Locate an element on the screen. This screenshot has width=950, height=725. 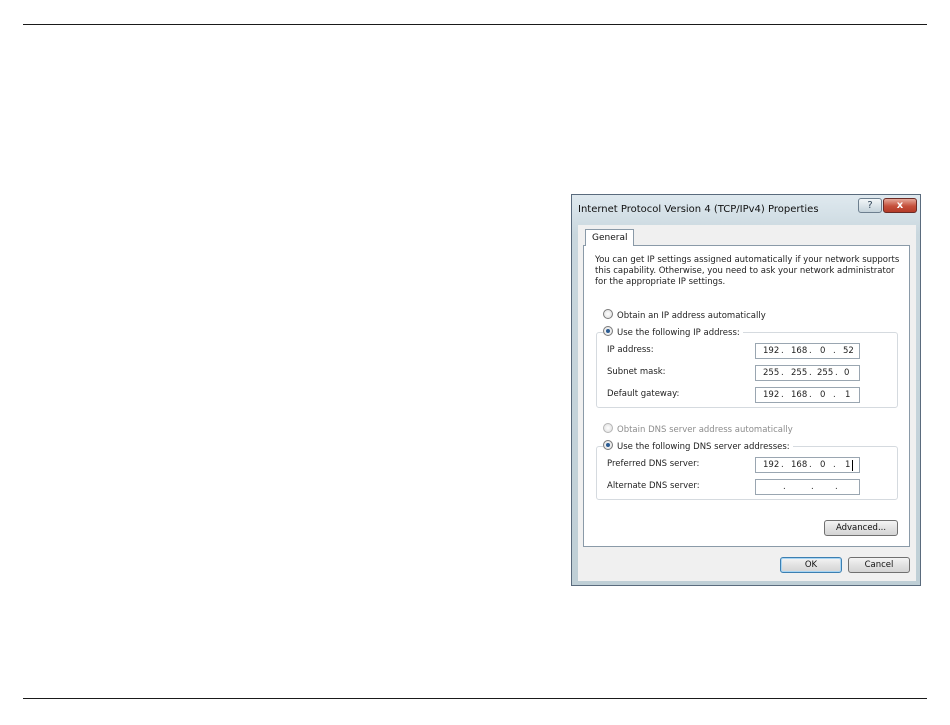
ip-auto-radio: Obtain an IP address automatically is located at coordinates (684, 315).